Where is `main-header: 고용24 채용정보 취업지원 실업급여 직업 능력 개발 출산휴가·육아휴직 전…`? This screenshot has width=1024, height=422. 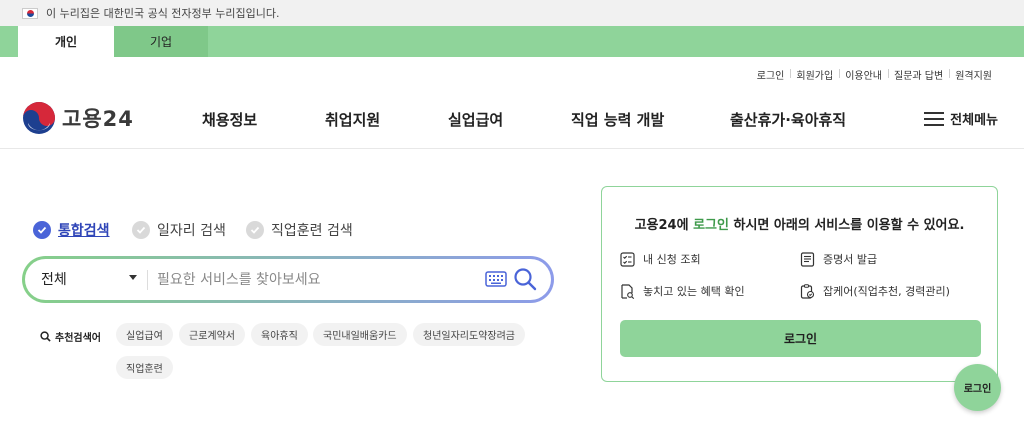 main-header: 고용24 채용정보 취업지원 실업급여 직업 능력 개발 출산휴가·육아휴직 전… is located at coordinates (512, 121).